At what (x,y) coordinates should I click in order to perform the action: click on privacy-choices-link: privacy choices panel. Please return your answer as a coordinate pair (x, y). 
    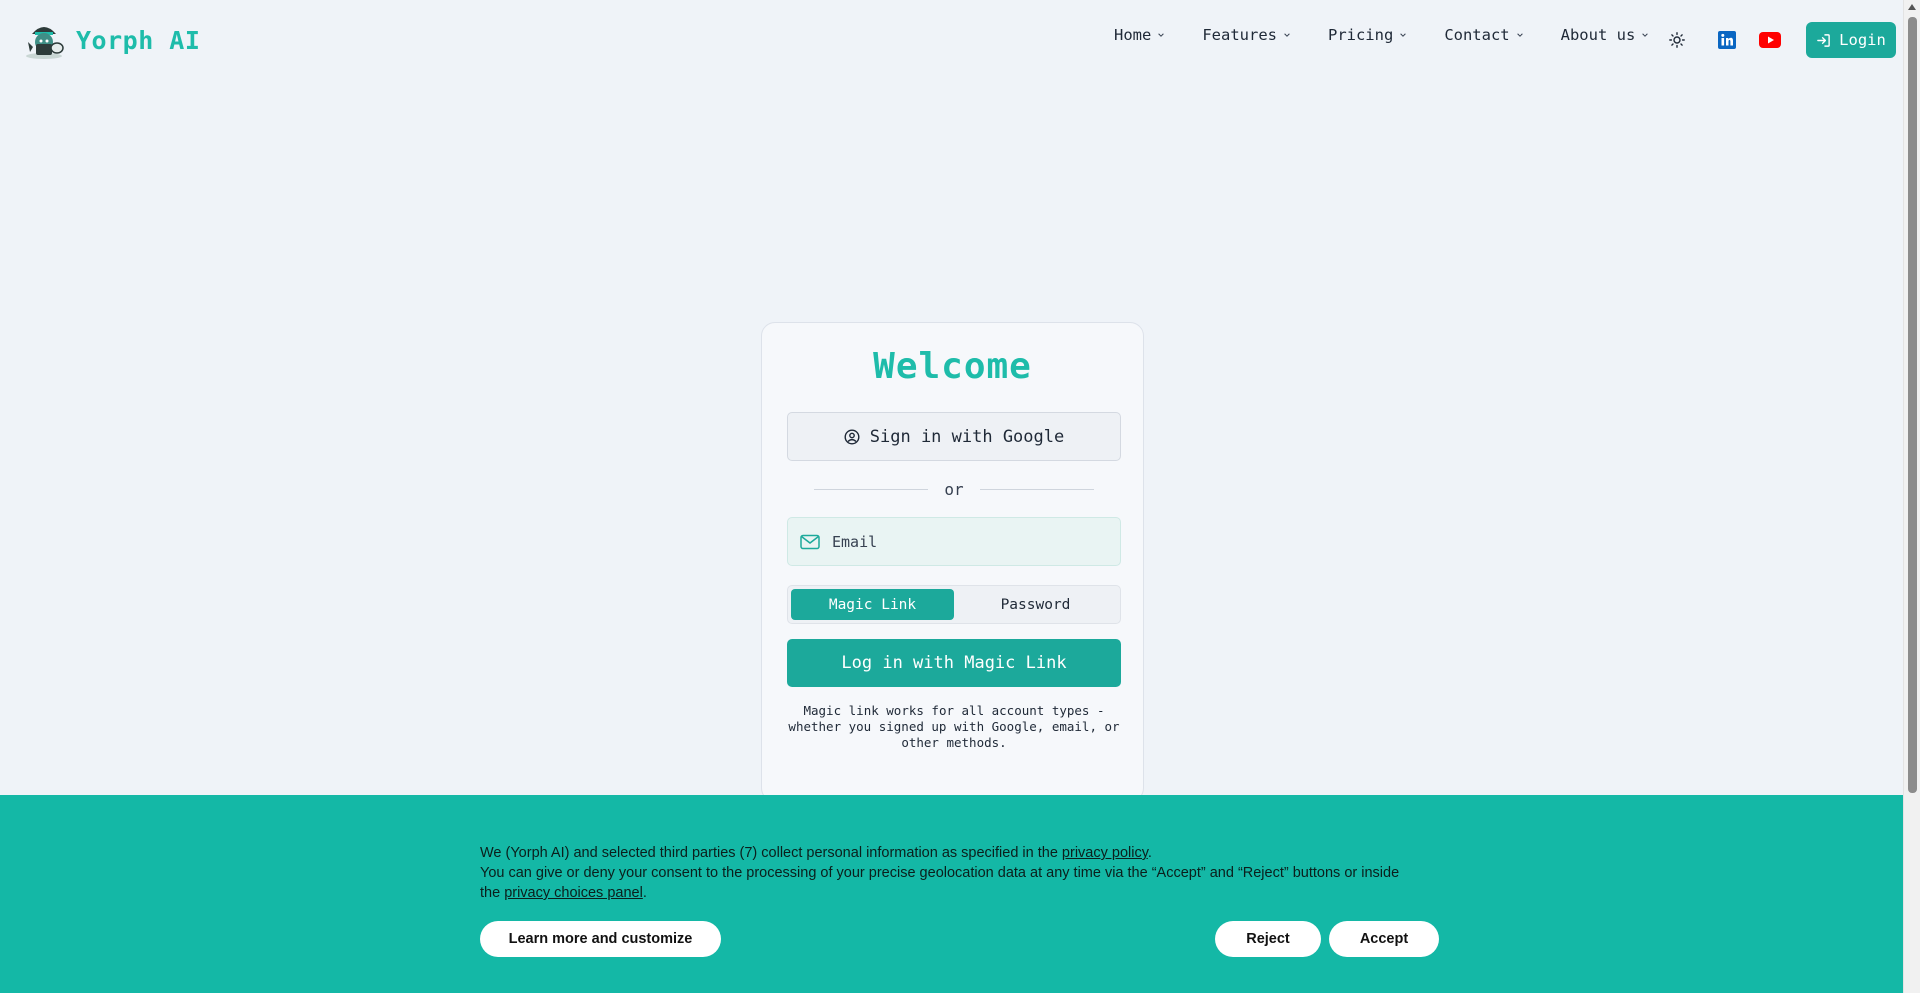
    Looking at the image, I should click on (573, 893).